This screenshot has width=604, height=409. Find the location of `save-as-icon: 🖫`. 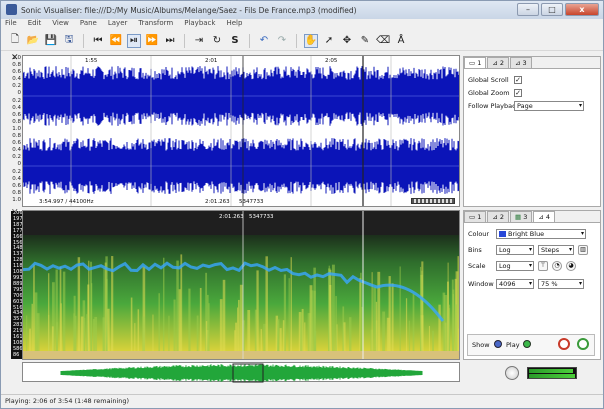

save-as-icon: 🖫 is located at coordinates (69, 41).